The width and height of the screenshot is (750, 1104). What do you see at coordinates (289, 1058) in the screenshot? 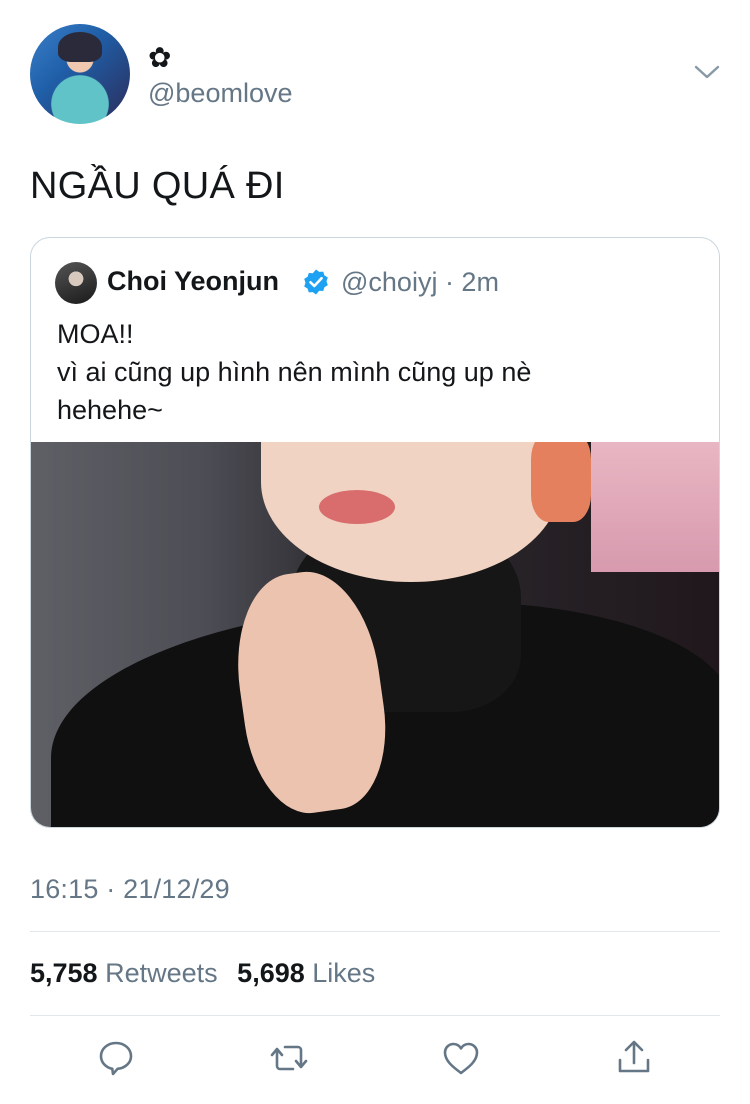
I see `retweet-icon` at bounding box center [289, 1058].